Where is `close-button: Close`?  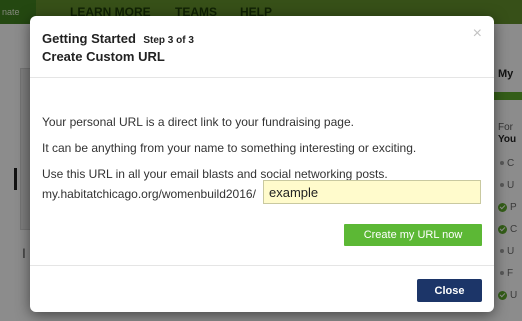 close-button: Close is located at coordinates (449, 290).